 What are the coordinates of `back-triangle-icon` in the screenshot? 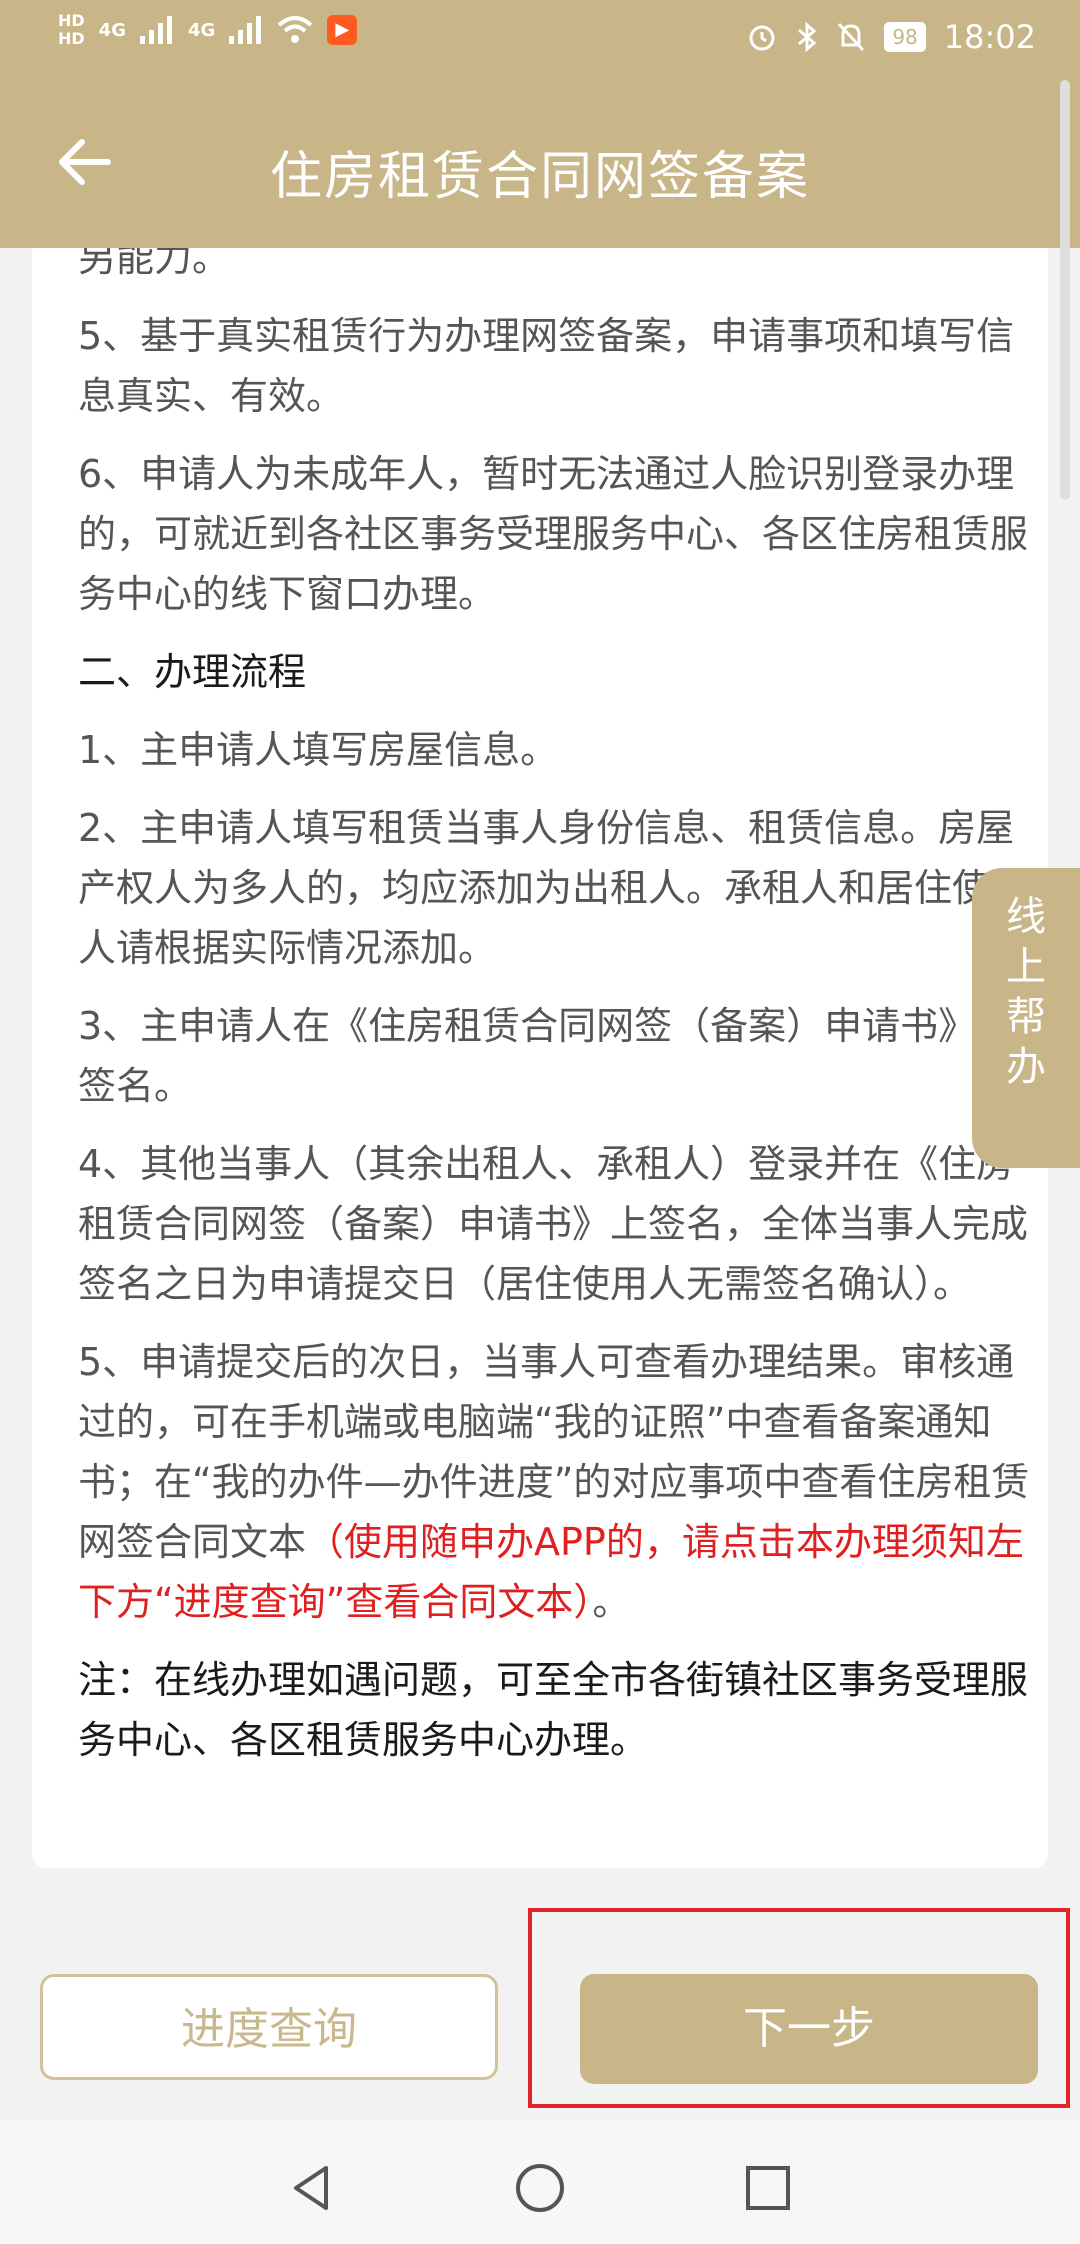 It's located at (312, 2188).